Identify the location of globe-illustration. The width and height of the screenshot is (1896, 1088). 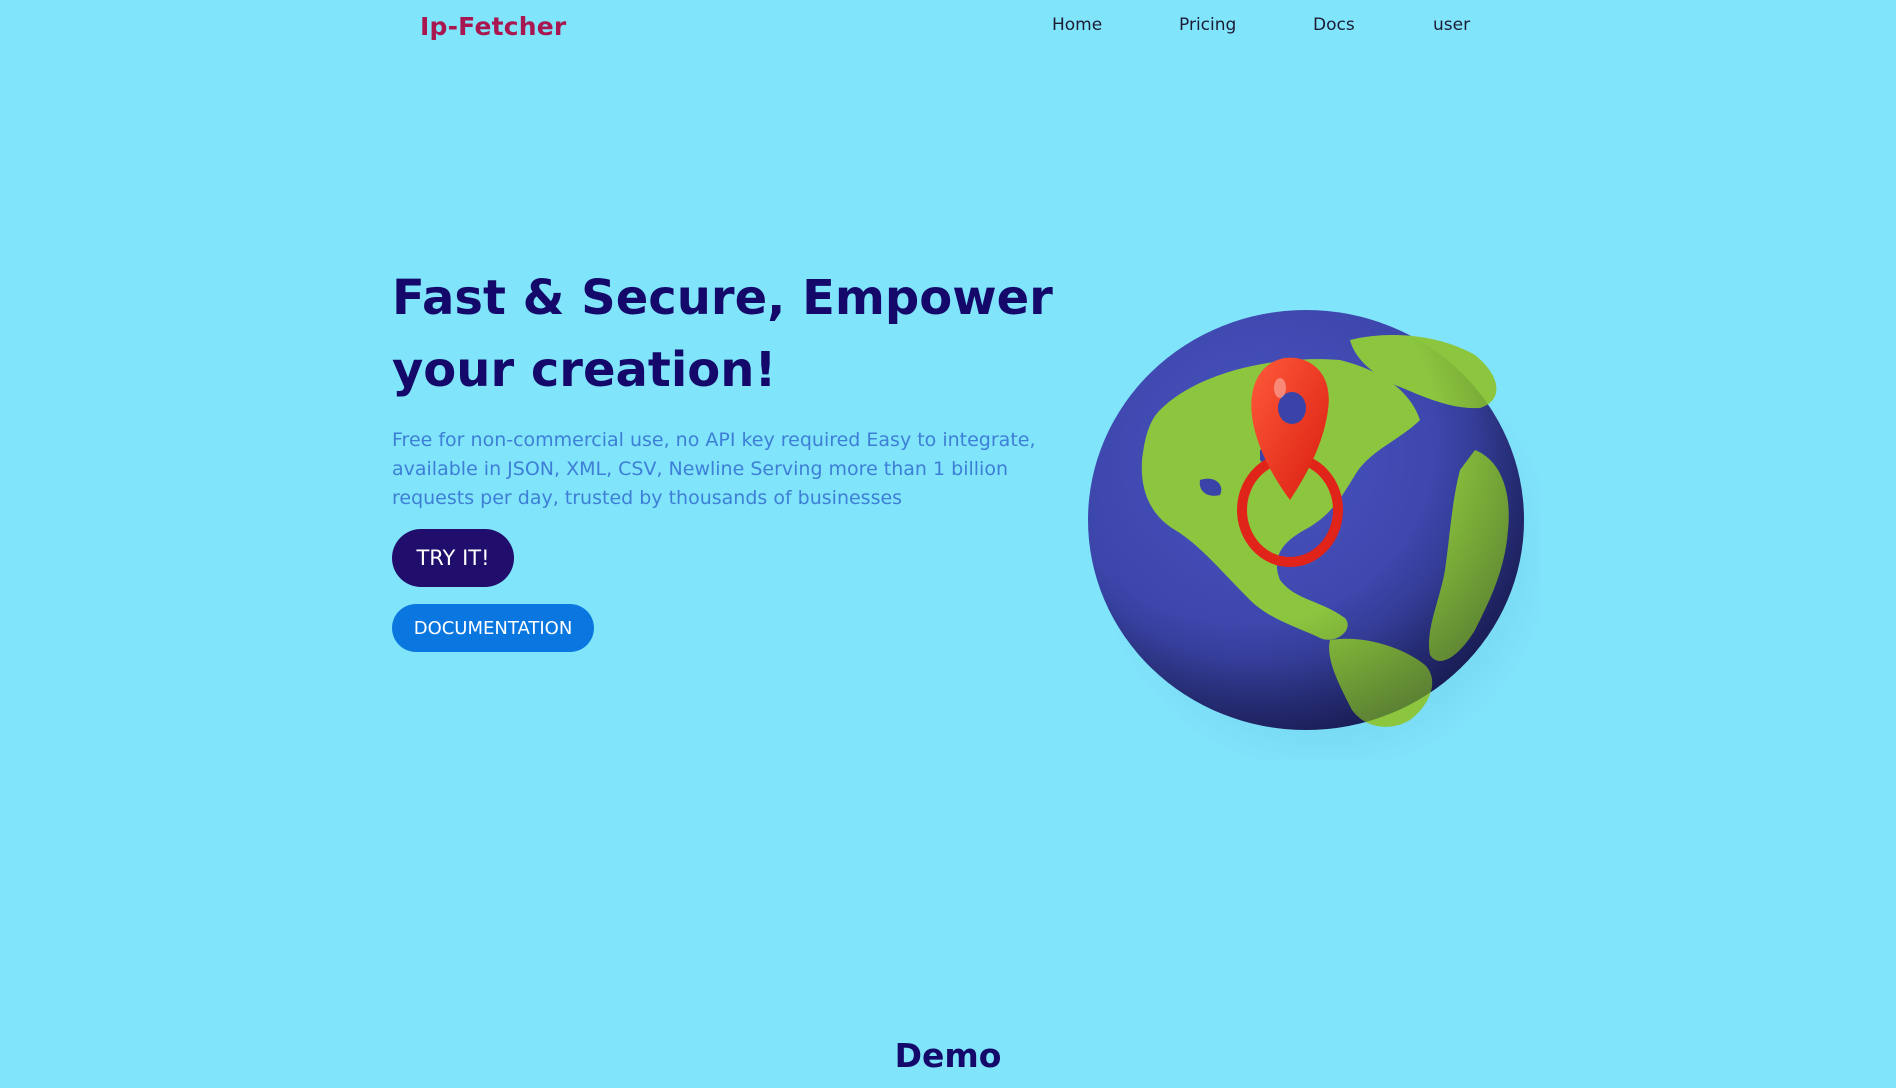
(1317, 537).